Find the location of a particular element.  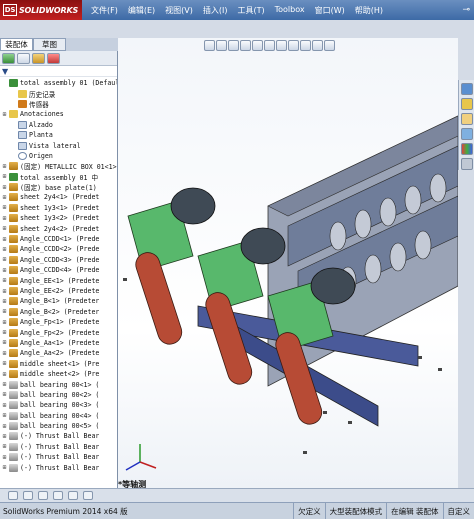

tree-item: 传感器 is located at coordinates (58, 104).